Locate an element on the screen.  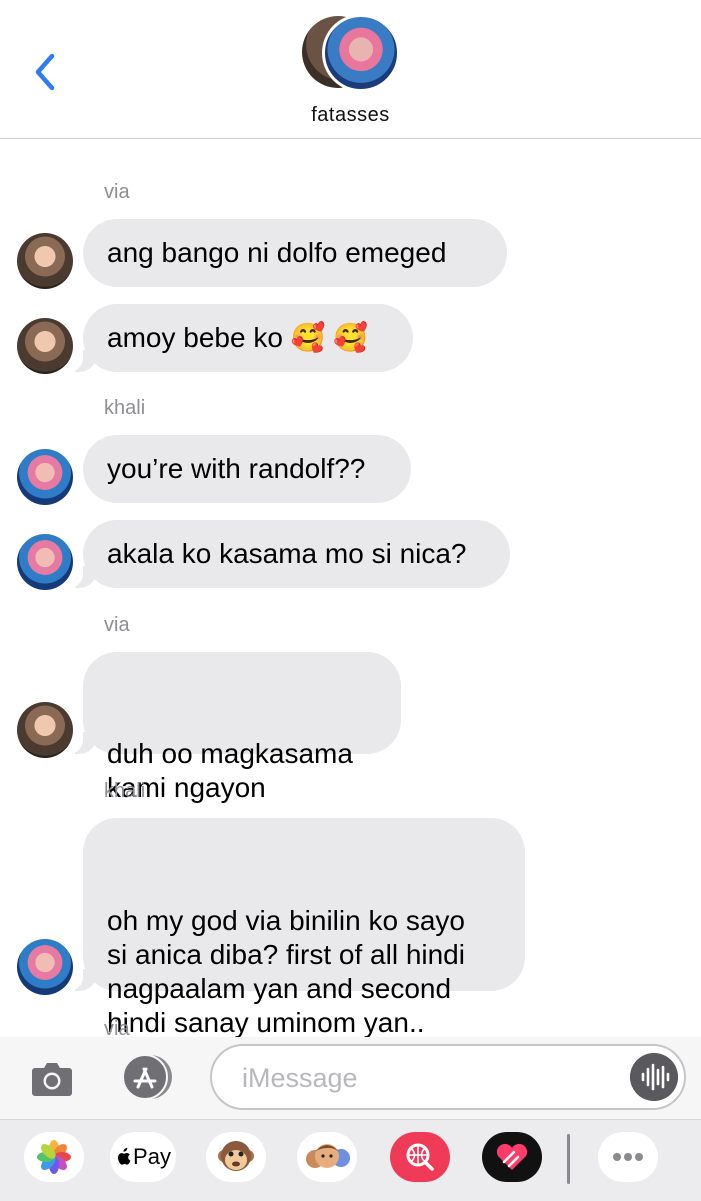
message-bubble: akala ko kasama mo si nica? is located at coordinates (287, 554).